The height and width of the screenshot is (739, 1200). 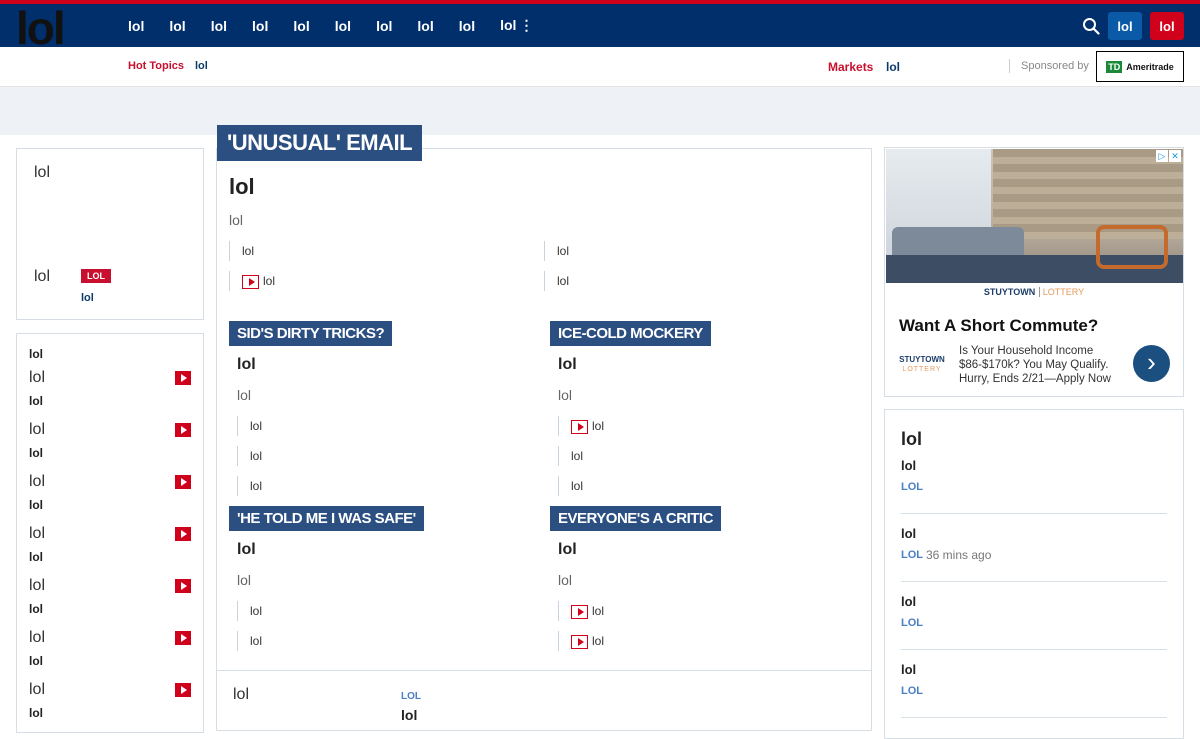 I want to click on nav-blue-button: lol, so click(x=1125, y=26).